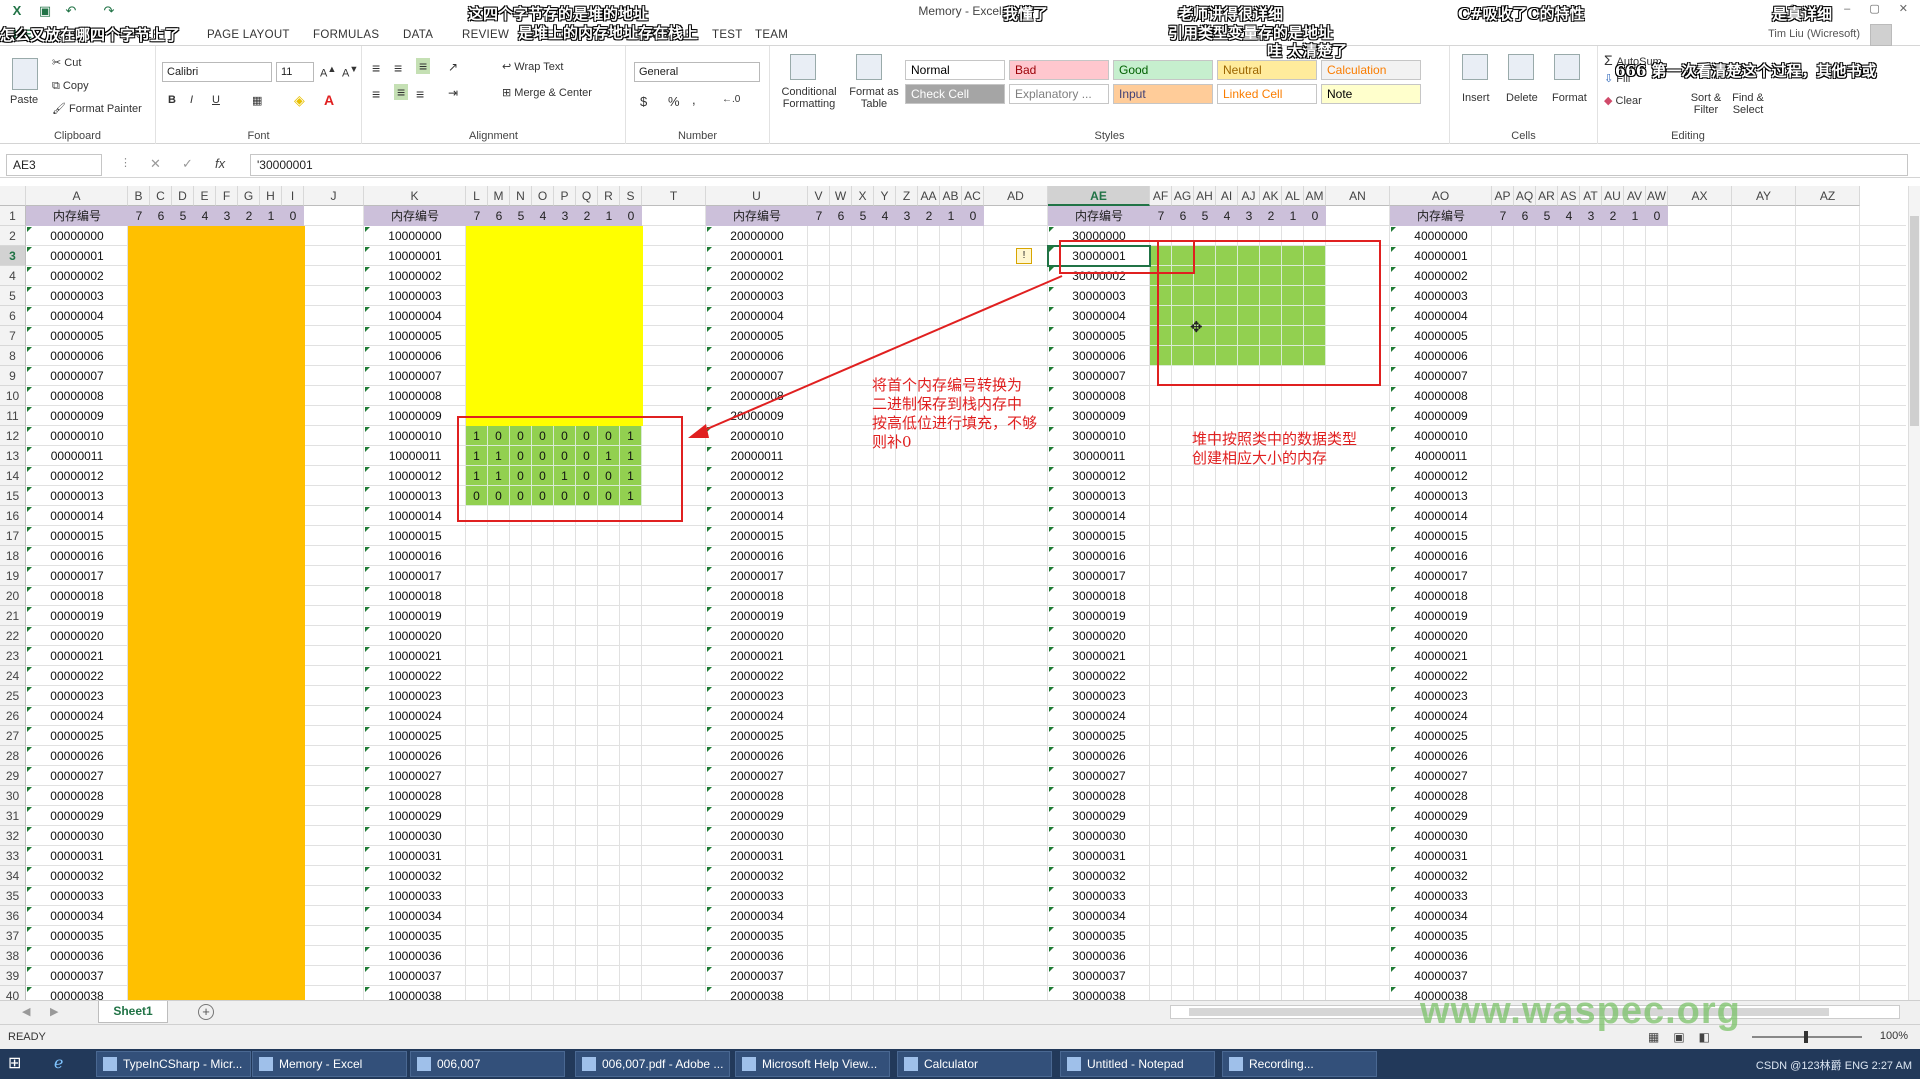  Describe the element at coordinates (875, 356) in the screenshot. I see `pointer-arrow` at that location.